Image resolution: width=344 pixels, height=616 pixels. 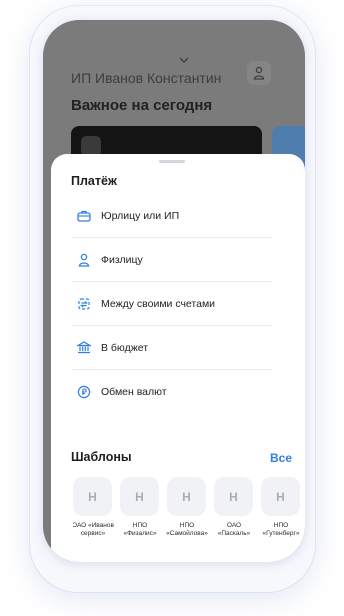 What do you see at coordinates (172, 348) in the screenshot?
I see `menu-item-budget: В бюджет` at bounding box center [172, 348].